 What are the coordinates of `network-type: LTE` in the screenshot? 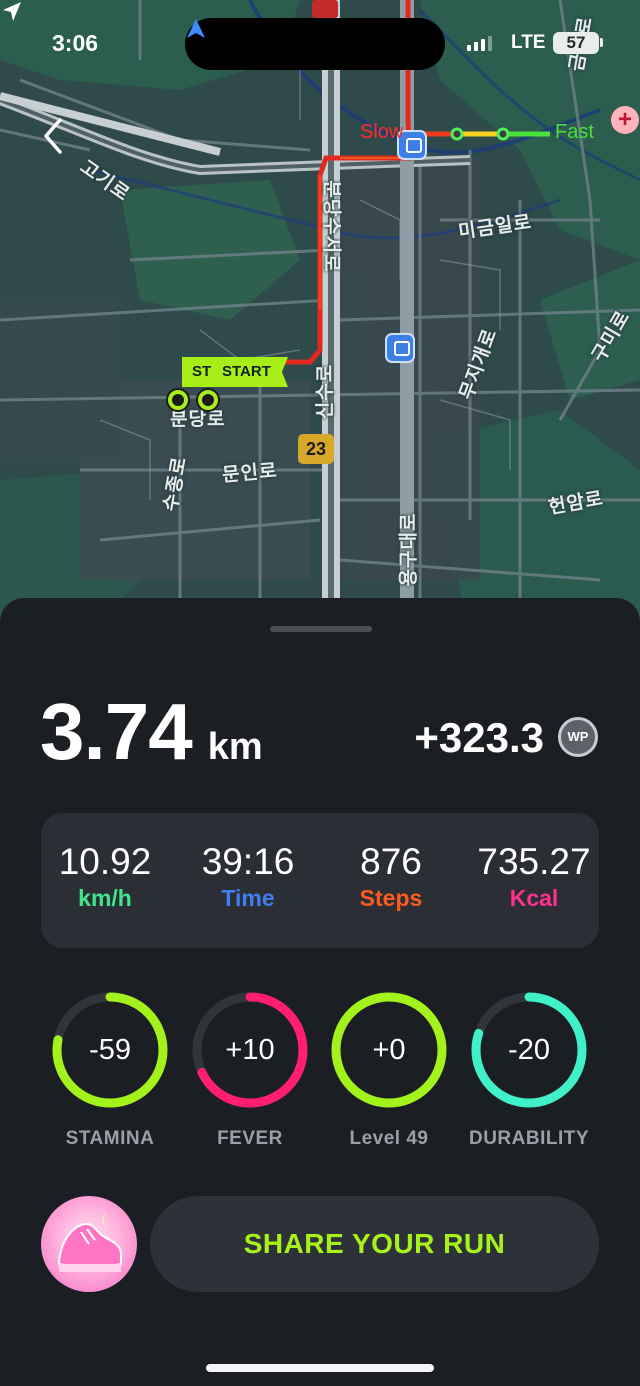 It's located at (528, 42).